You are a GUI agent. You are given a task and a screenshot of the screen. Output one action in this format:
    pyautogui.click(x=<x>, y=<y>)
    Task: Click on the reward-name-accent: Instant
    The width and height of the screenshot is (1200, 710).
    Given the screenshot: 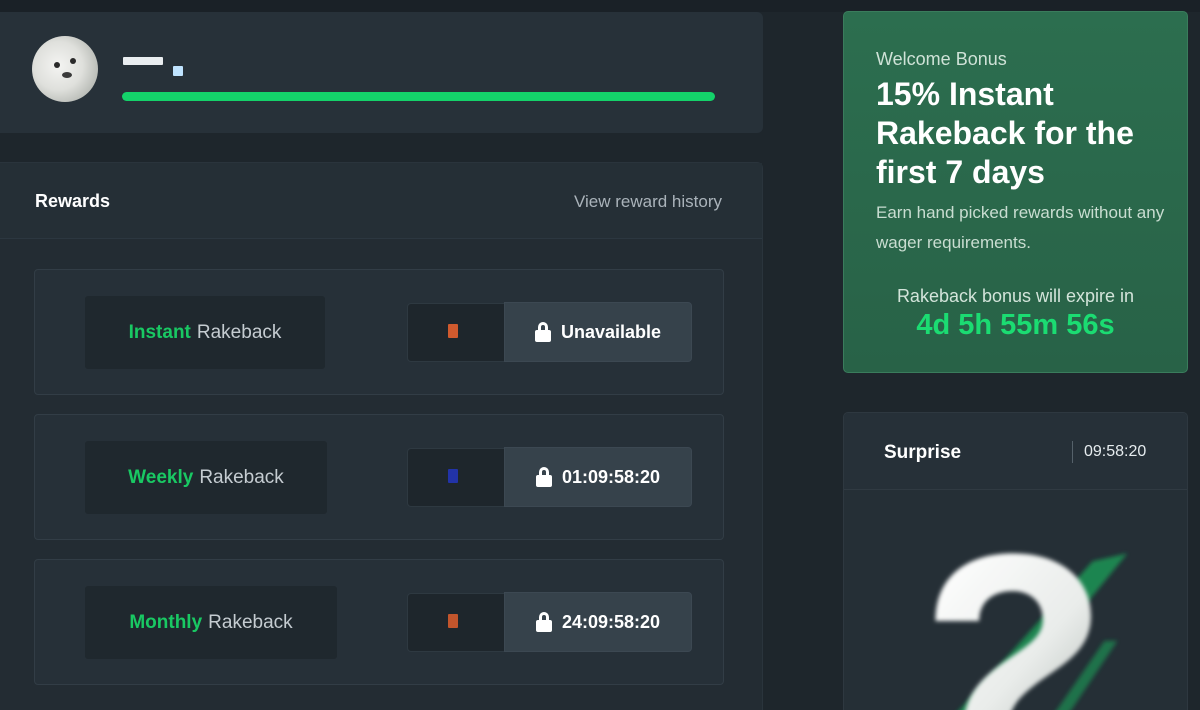 What is the action you would take?
    pyautogui.click(x=159, y=332)
    